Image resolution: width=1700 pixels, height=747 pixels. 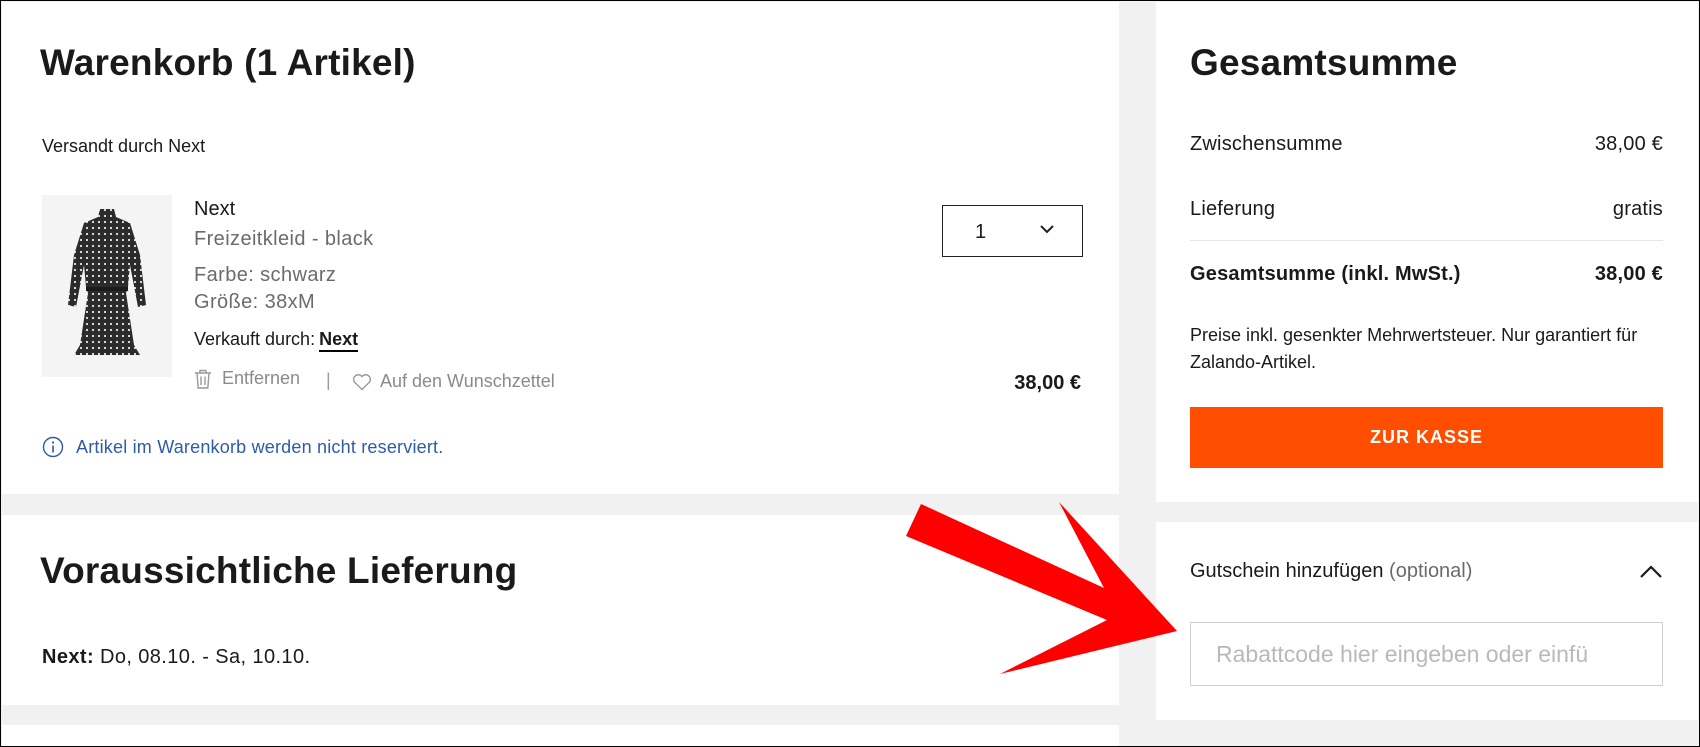 What do you see at coordinates (284, 239) in the screenshot?
I see `product-name: Freizeitkleid - black` at bounding box center [284, 239].